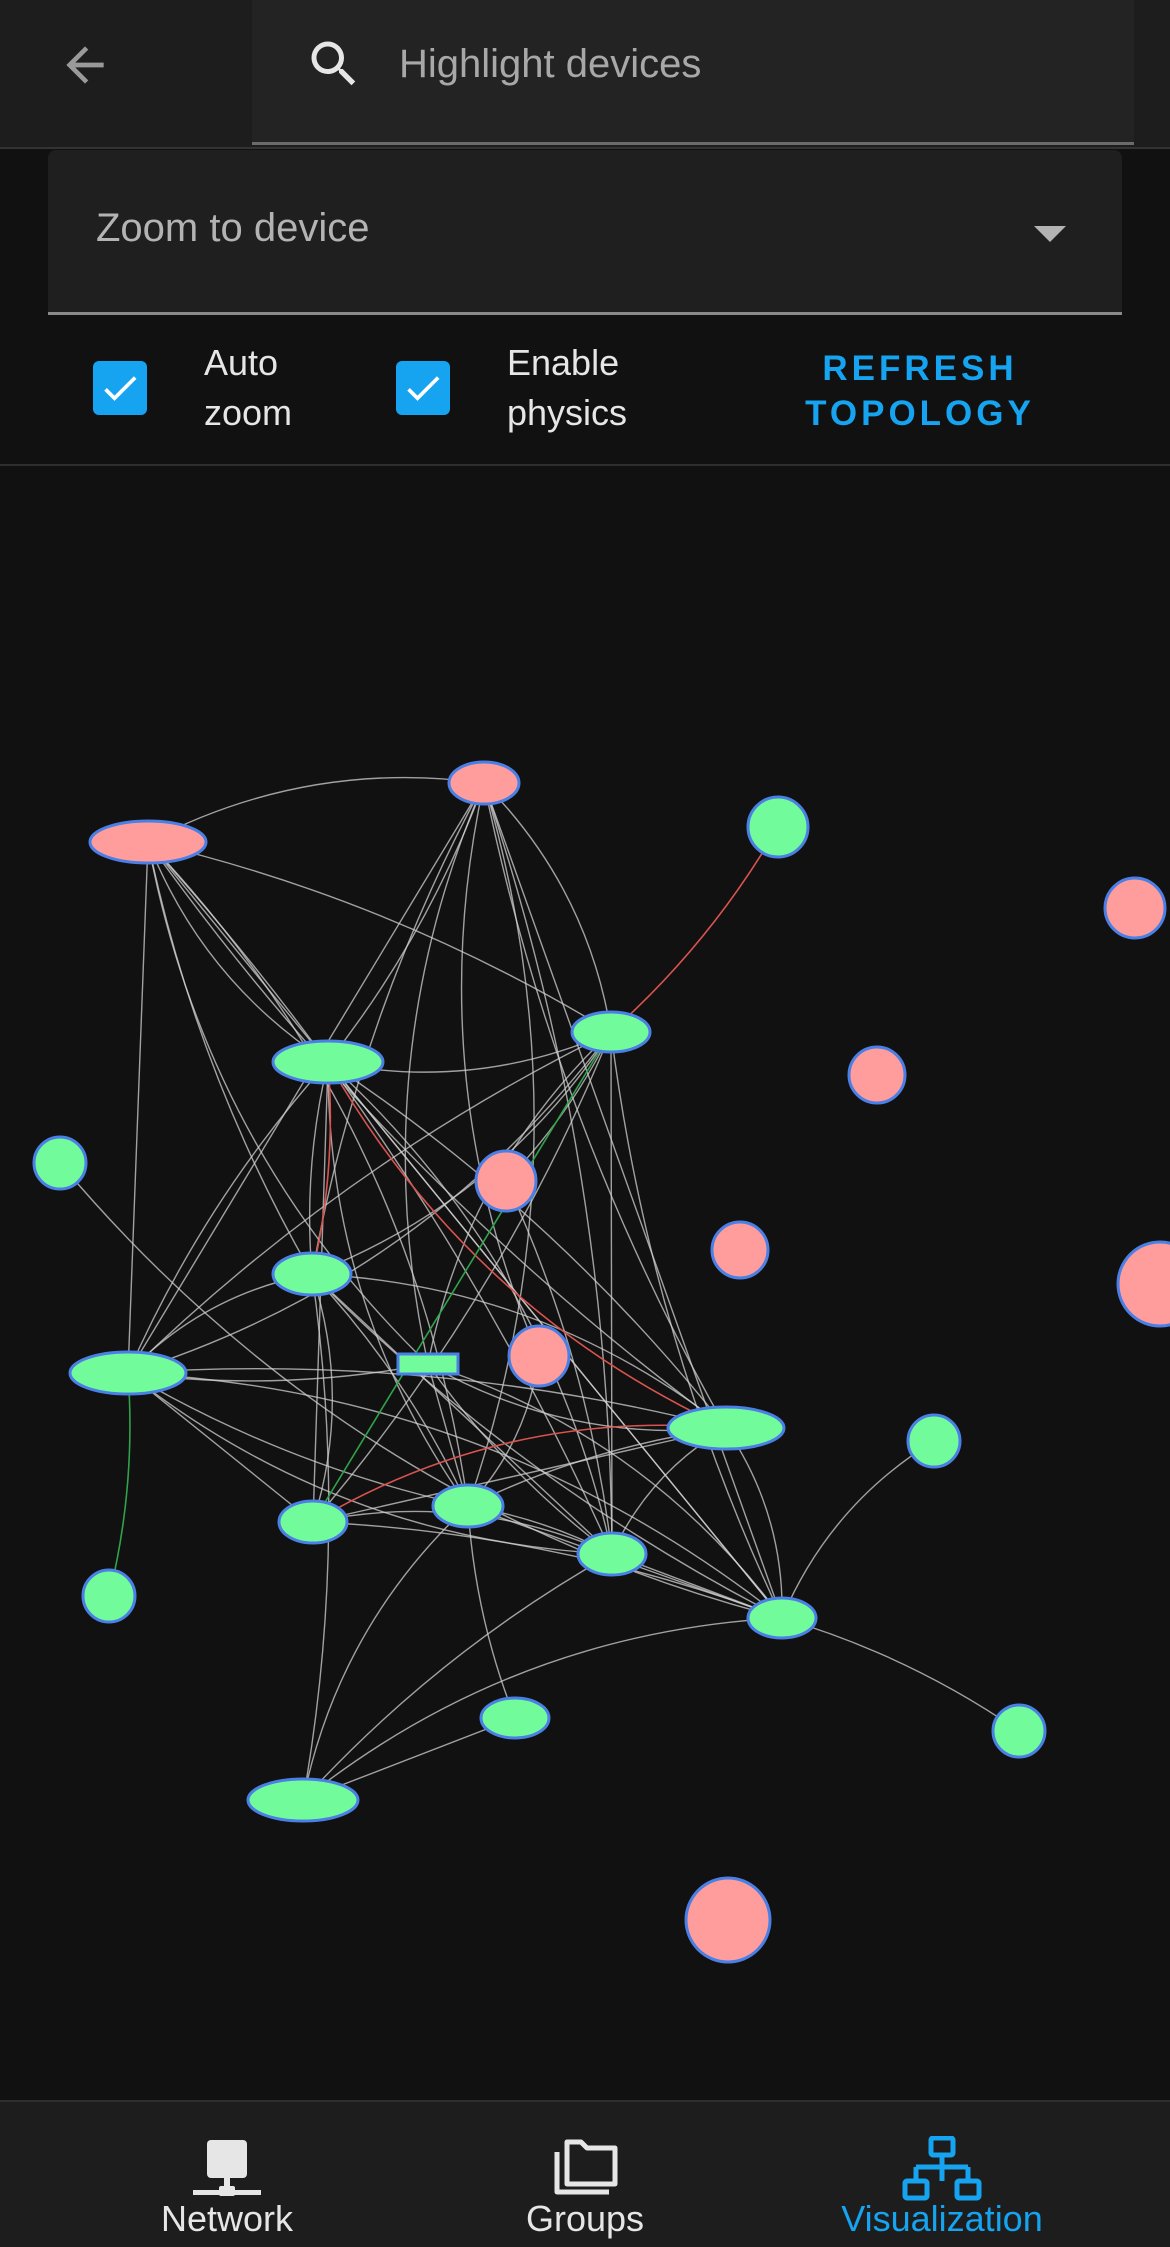 This screenshot has width=1170, height=2247. Describe the element at coordinates (468, 1506) in the screenshot. I see `graph-node-n19` at that location.